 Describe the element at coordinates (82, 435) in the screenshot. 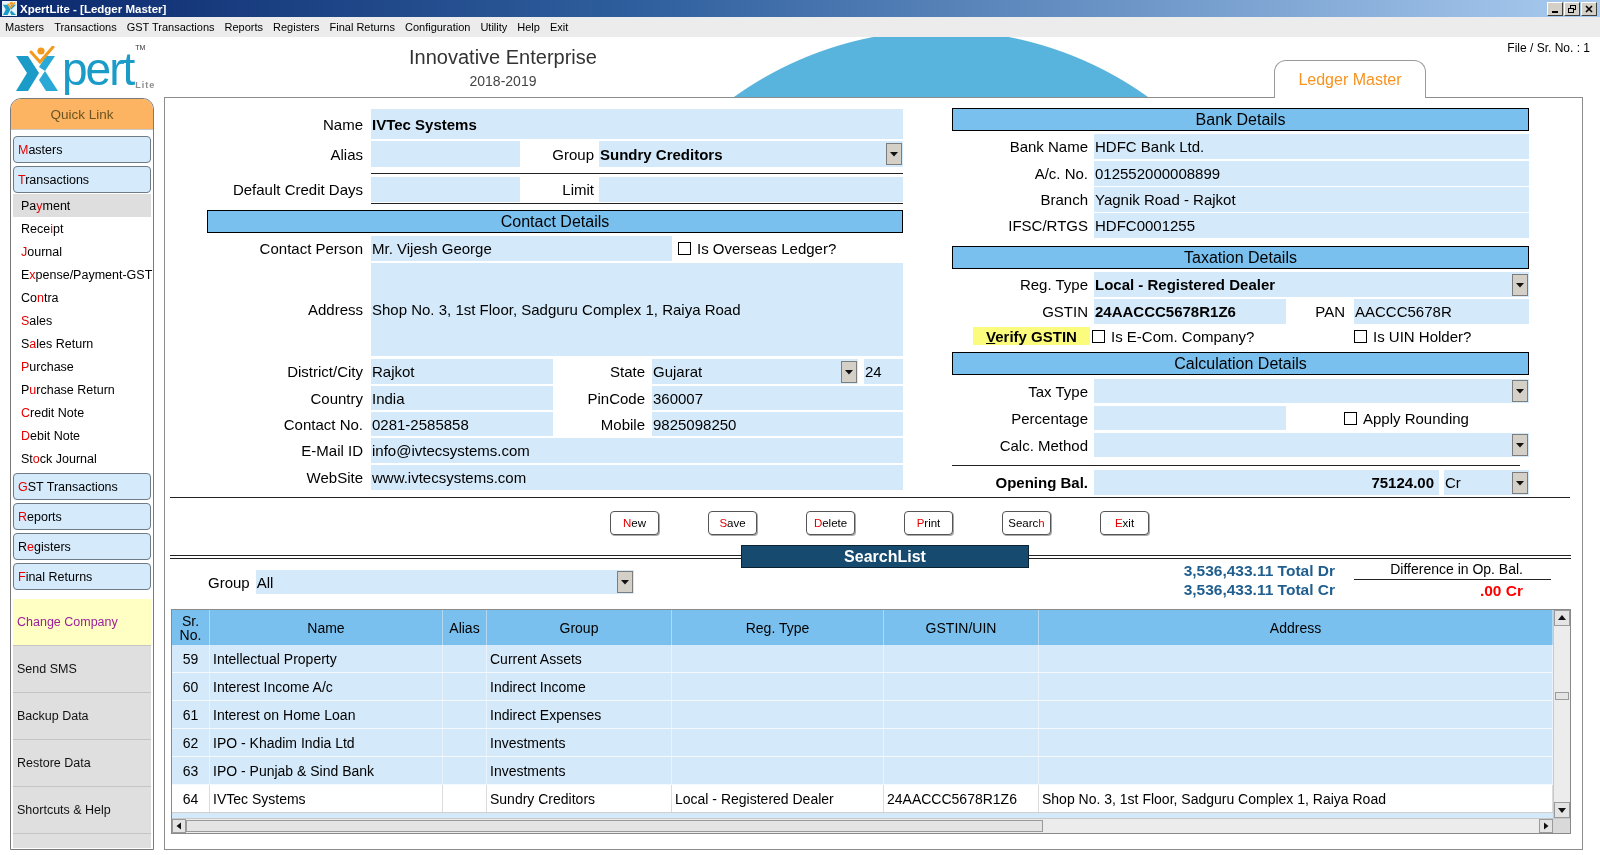

I see `sidebar-item: Debit Note` at that location.